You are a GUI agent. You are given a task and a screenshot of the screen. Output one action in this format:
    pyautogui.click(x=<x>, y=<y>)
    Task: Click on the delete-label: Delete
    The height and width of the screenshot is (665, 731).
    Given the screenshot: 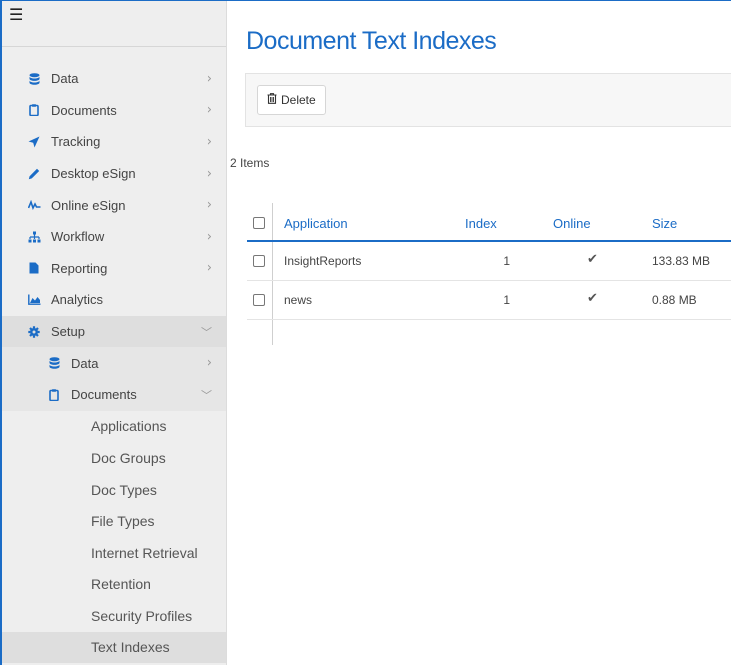 What is the action you would take?
    pyautogui.click(x=298, y=100)
    